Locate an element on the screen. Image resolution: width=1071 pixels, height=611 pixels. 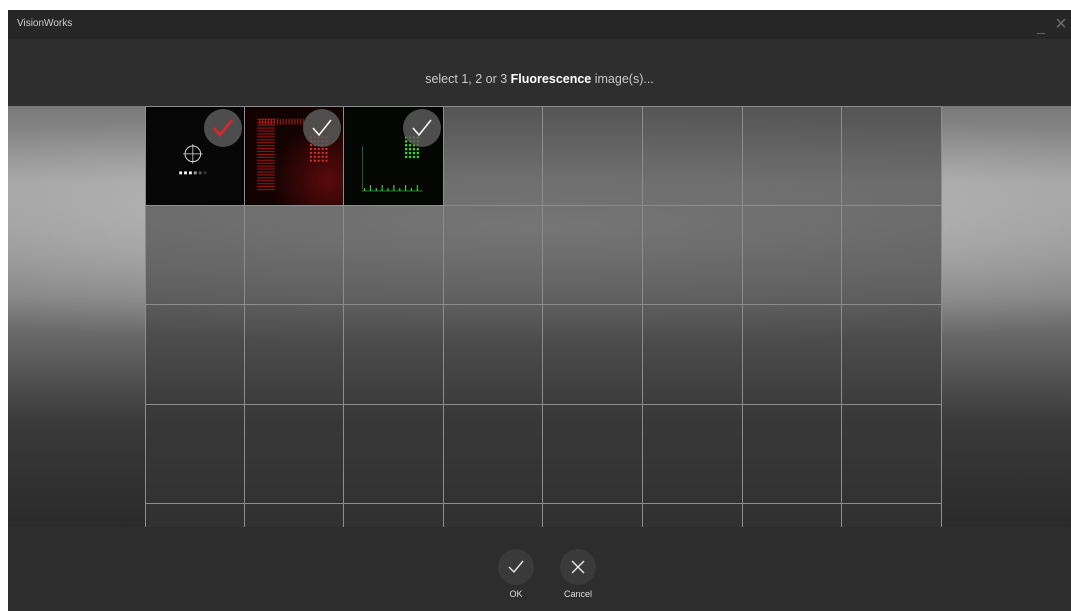
check-icon is located at coordinates (516, 567).